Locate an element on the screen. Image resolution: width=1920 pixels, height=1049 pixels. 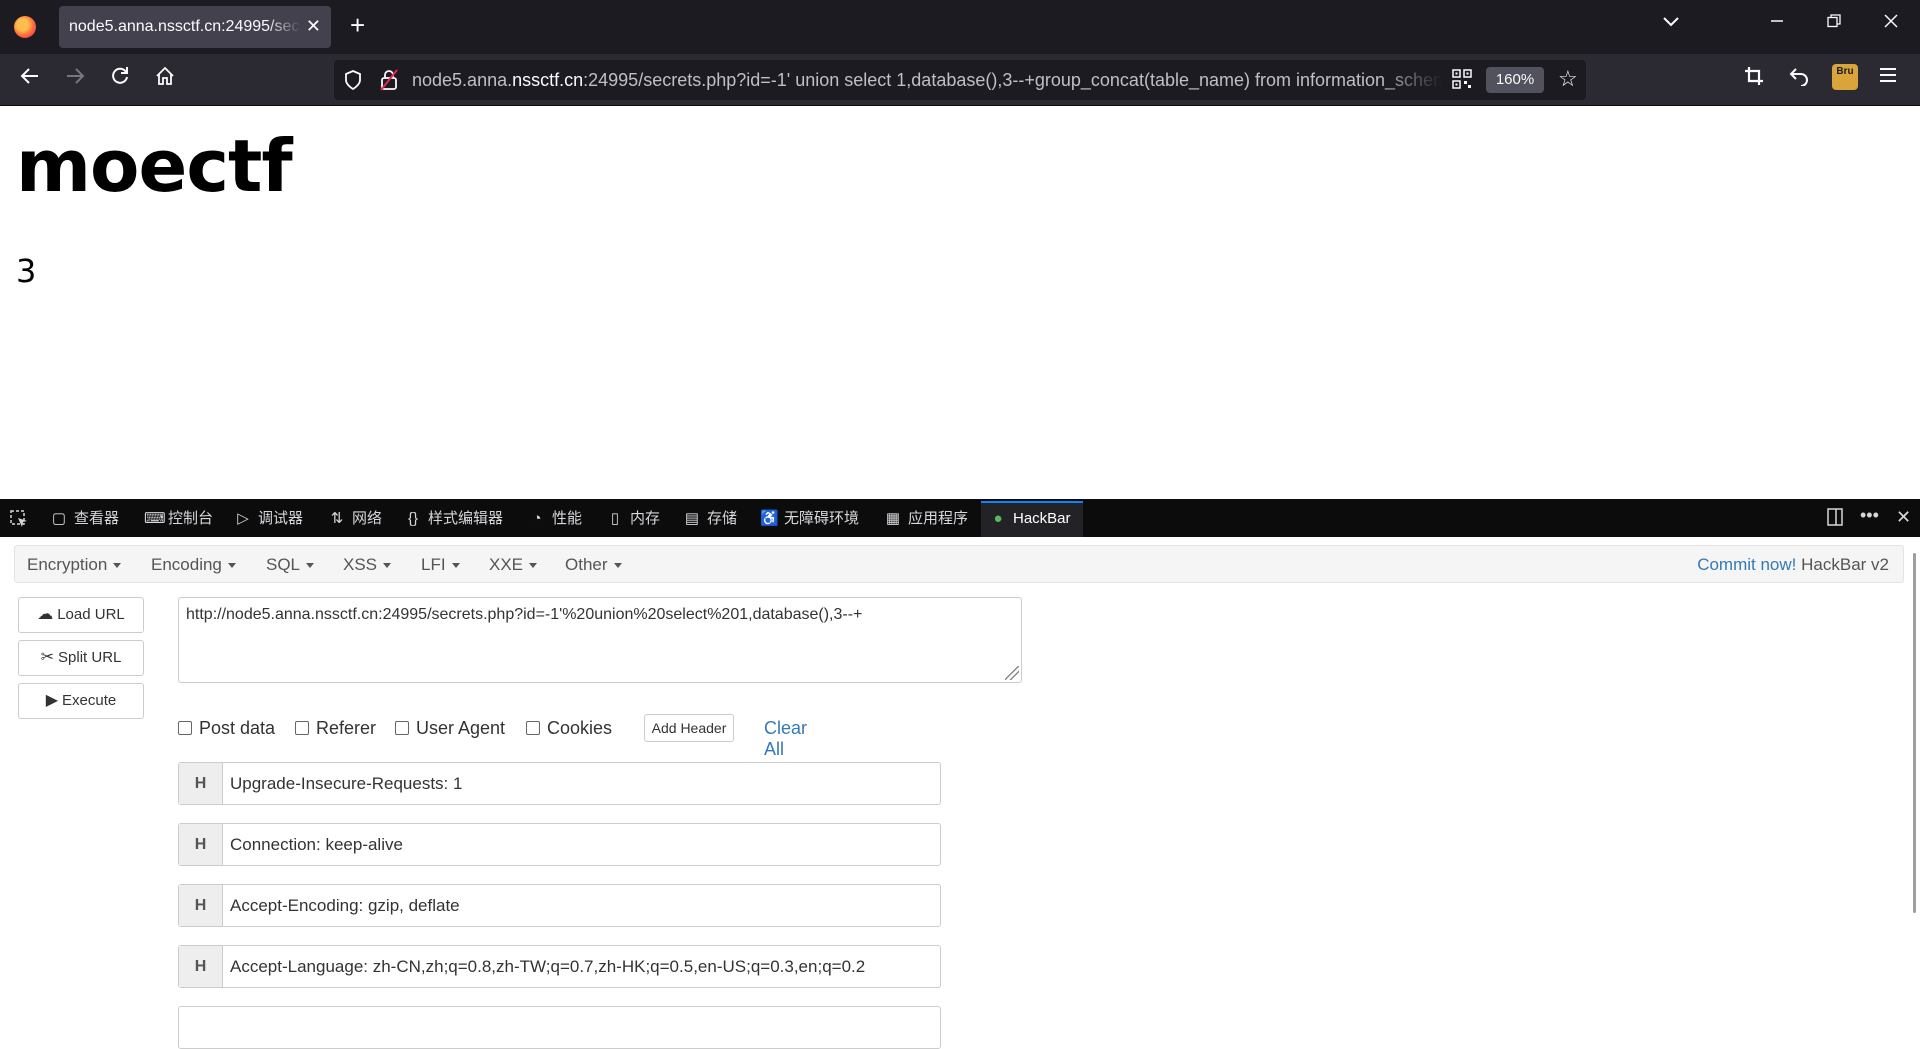
tab-close-icon: ✕ is located at coordinates (313, 26).